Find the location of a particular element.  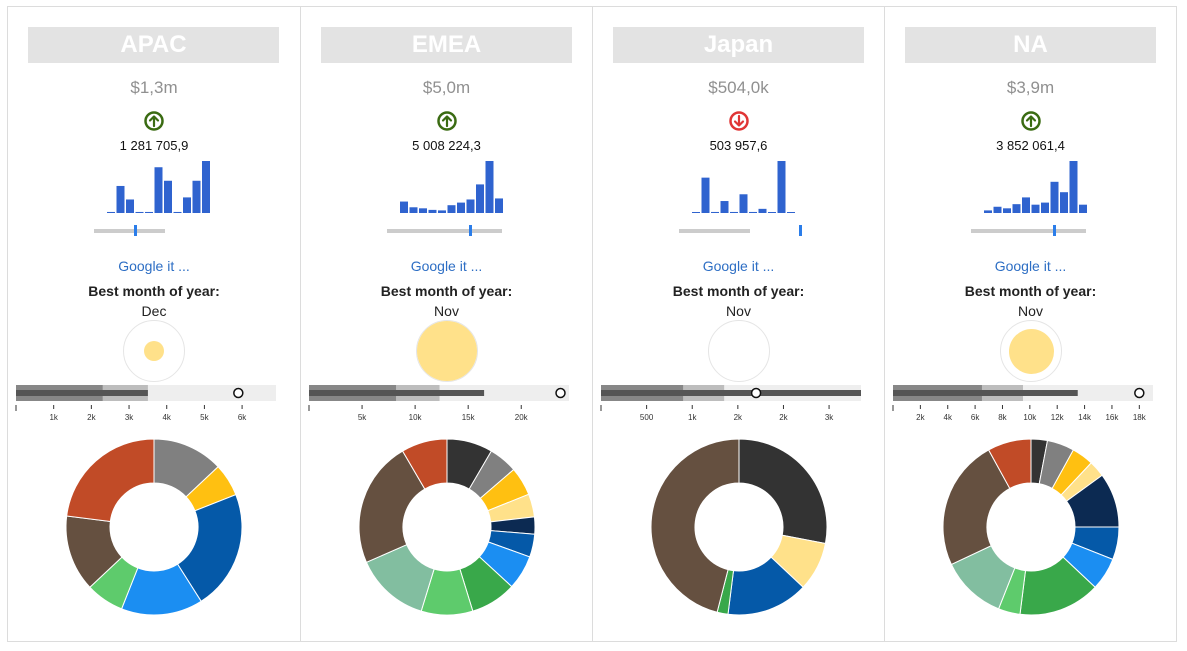

region-total: $1,3m is located at coordinates (154, 87).